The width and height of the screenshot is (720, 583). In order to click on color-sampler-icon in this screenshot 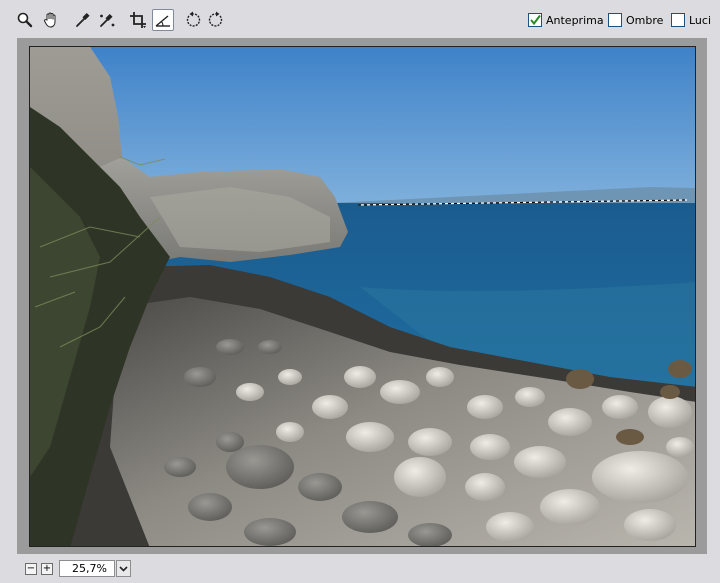, I will do `click(107, 20)`.